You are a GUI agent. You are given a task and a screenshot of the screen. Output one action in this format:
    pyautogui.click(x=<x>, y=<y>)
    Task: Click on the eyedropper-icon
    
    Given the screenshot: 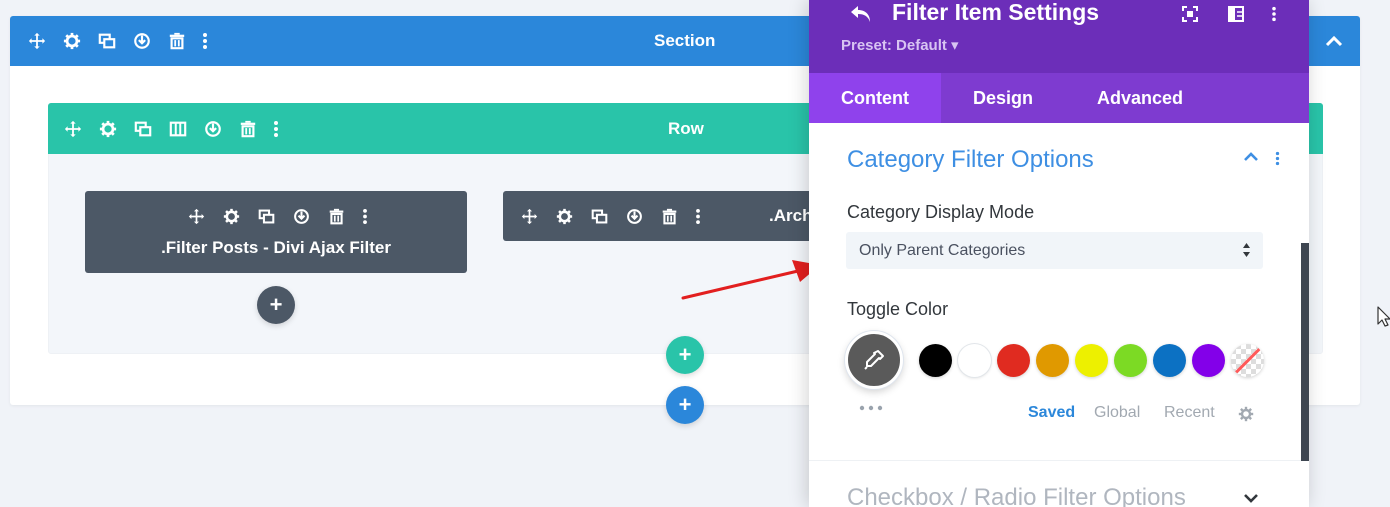 What is the action you would take?
    pyautogui.click(x=874, y=360)
    